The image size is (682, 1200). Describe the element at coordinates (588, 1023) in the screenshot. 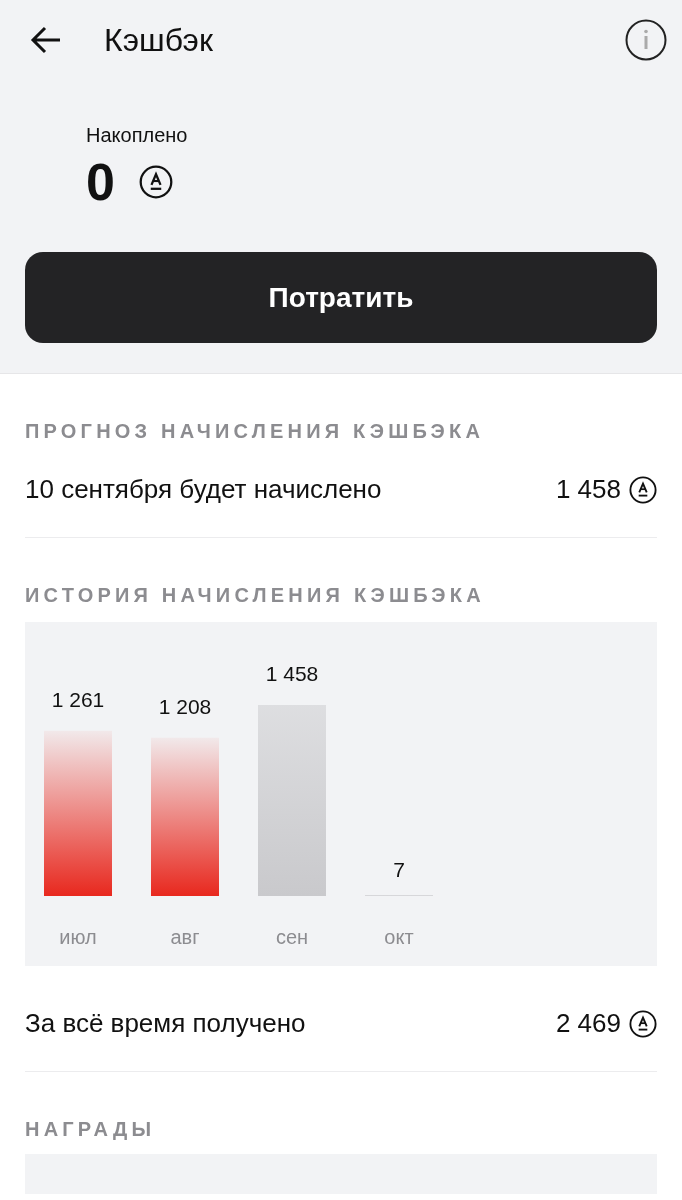

I see `row-amount: 2 469` at that location.